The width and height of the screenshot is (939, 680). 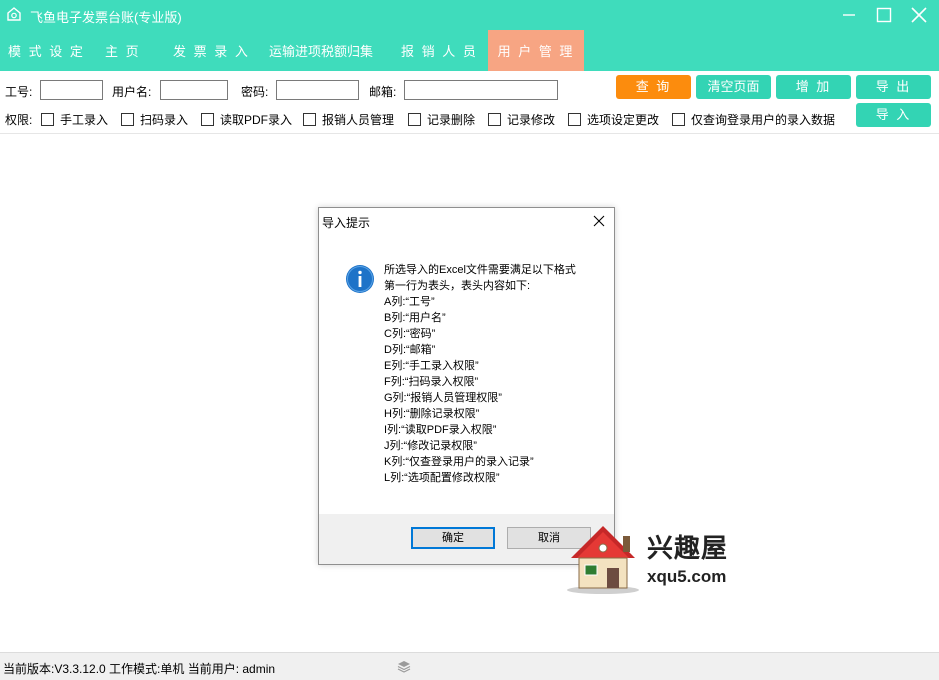 What do you see at coordinates (410, 350) in the screenshot?
I see `dialog-line: D列:“邮箱”` at bounding box center [410, 350].